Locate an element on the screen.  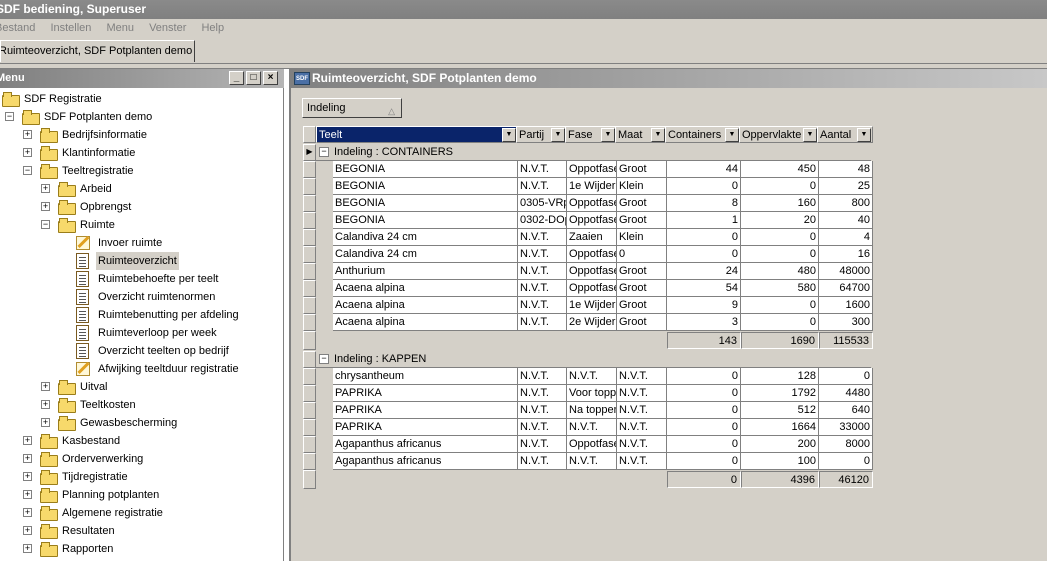
table-cell-containers: 24 is located at coordinates (704, 271).